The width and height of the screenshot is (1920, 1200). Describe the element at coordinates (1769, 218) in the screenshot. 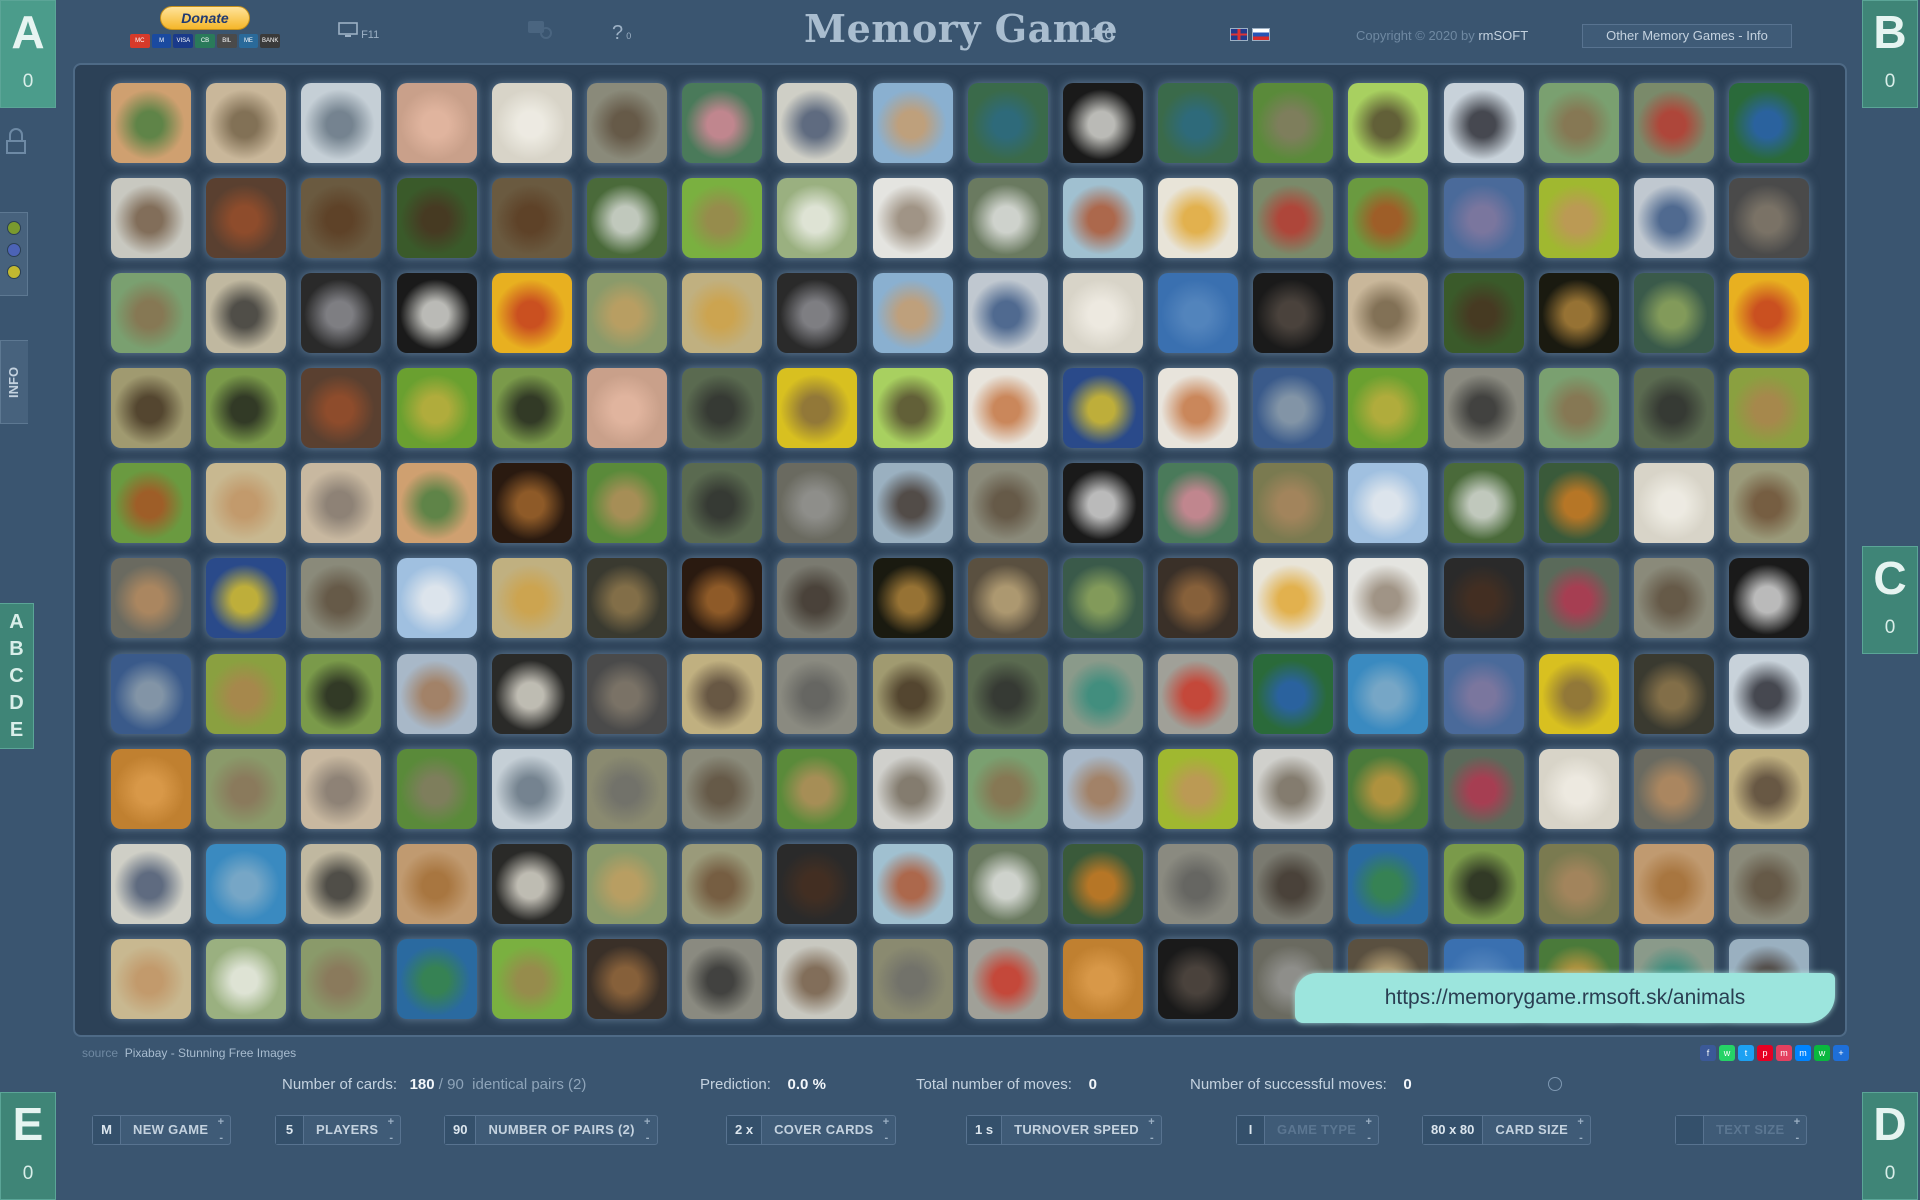

I see `card-wolf` at that location.